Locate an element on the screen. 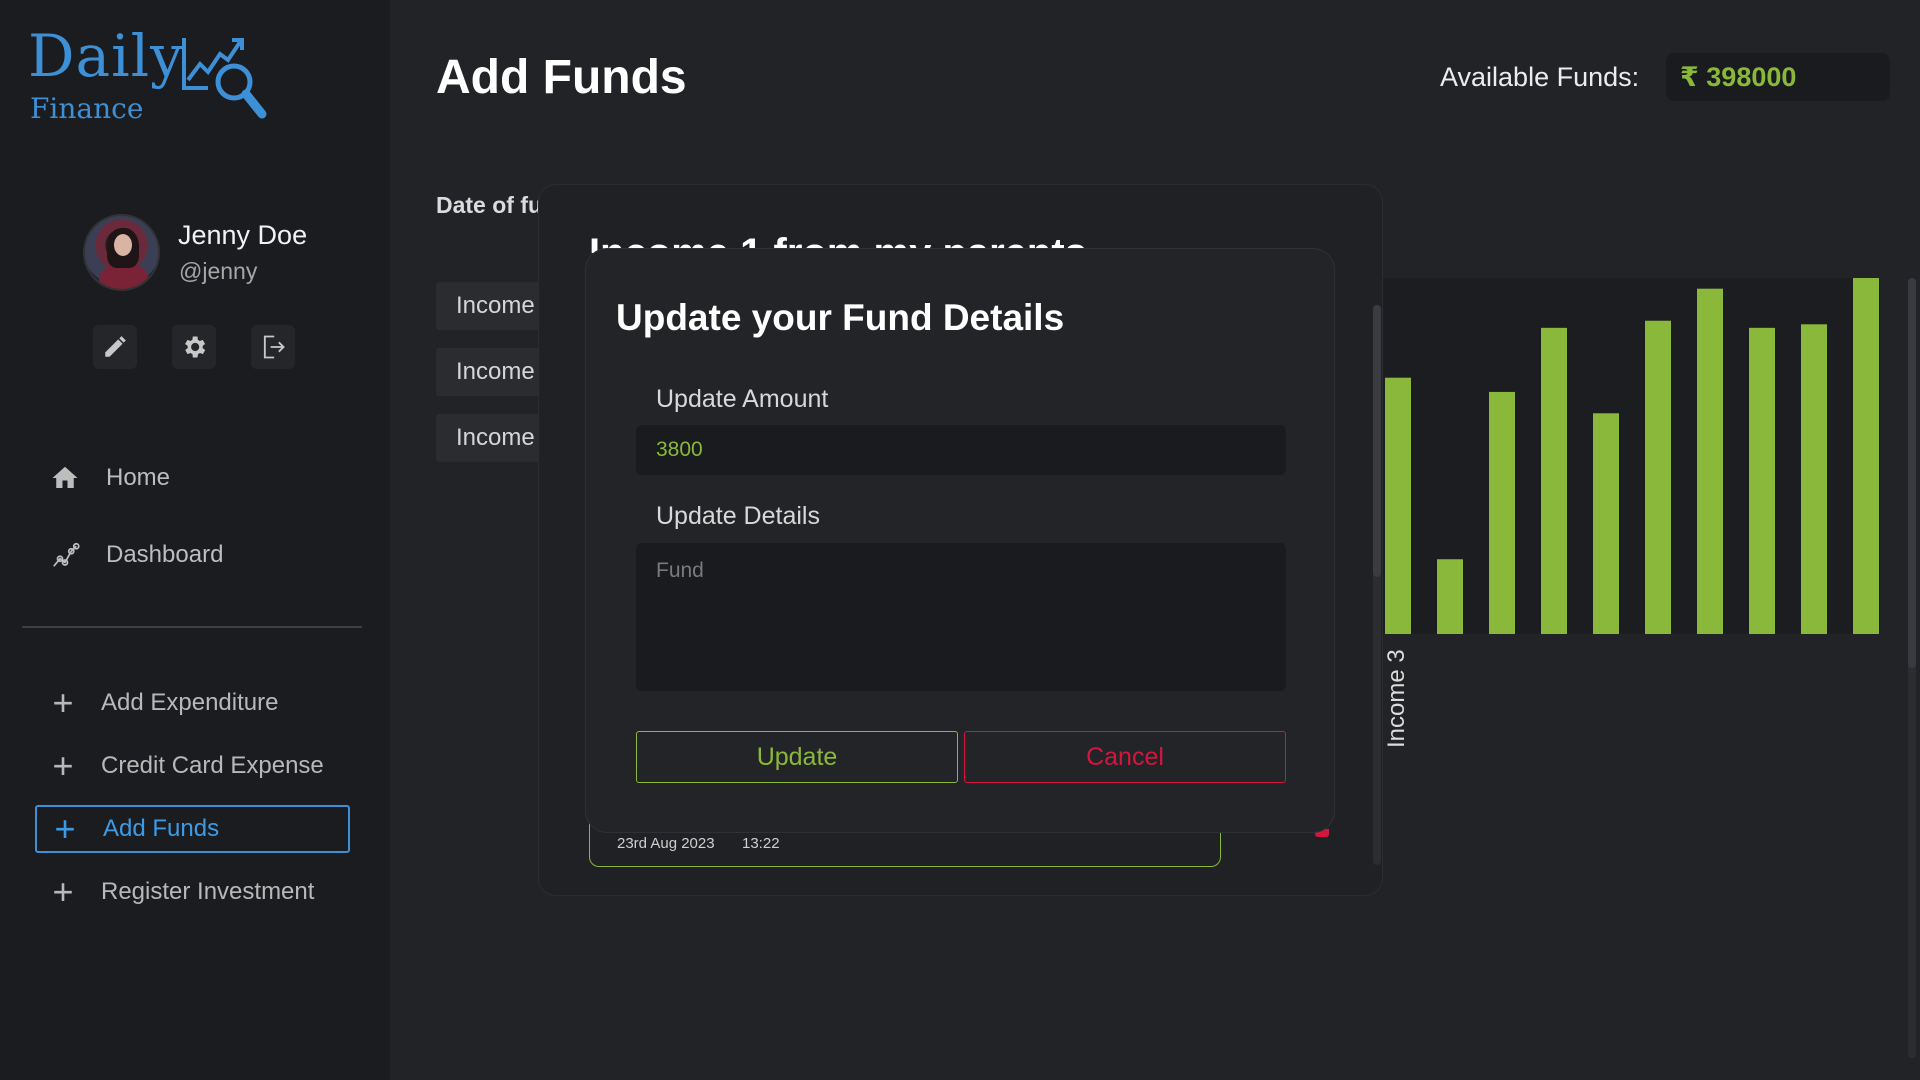 This screenshot has height=1080, width=1920. menu-item-label: Credit Card Expense is located at coordinates (212, 765).